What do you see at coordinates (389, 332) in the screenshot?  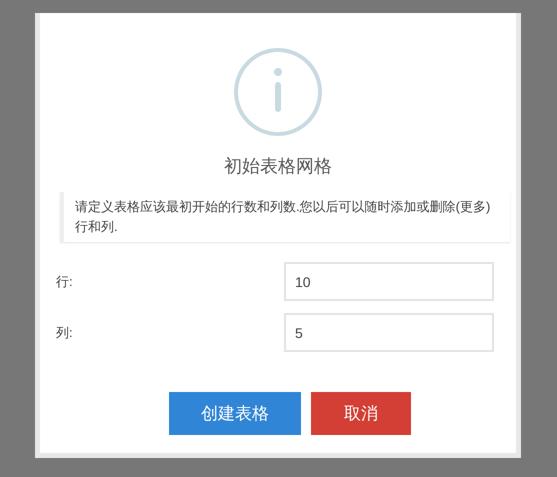 I see `input-field: 5` at bounding box center [389, 332].